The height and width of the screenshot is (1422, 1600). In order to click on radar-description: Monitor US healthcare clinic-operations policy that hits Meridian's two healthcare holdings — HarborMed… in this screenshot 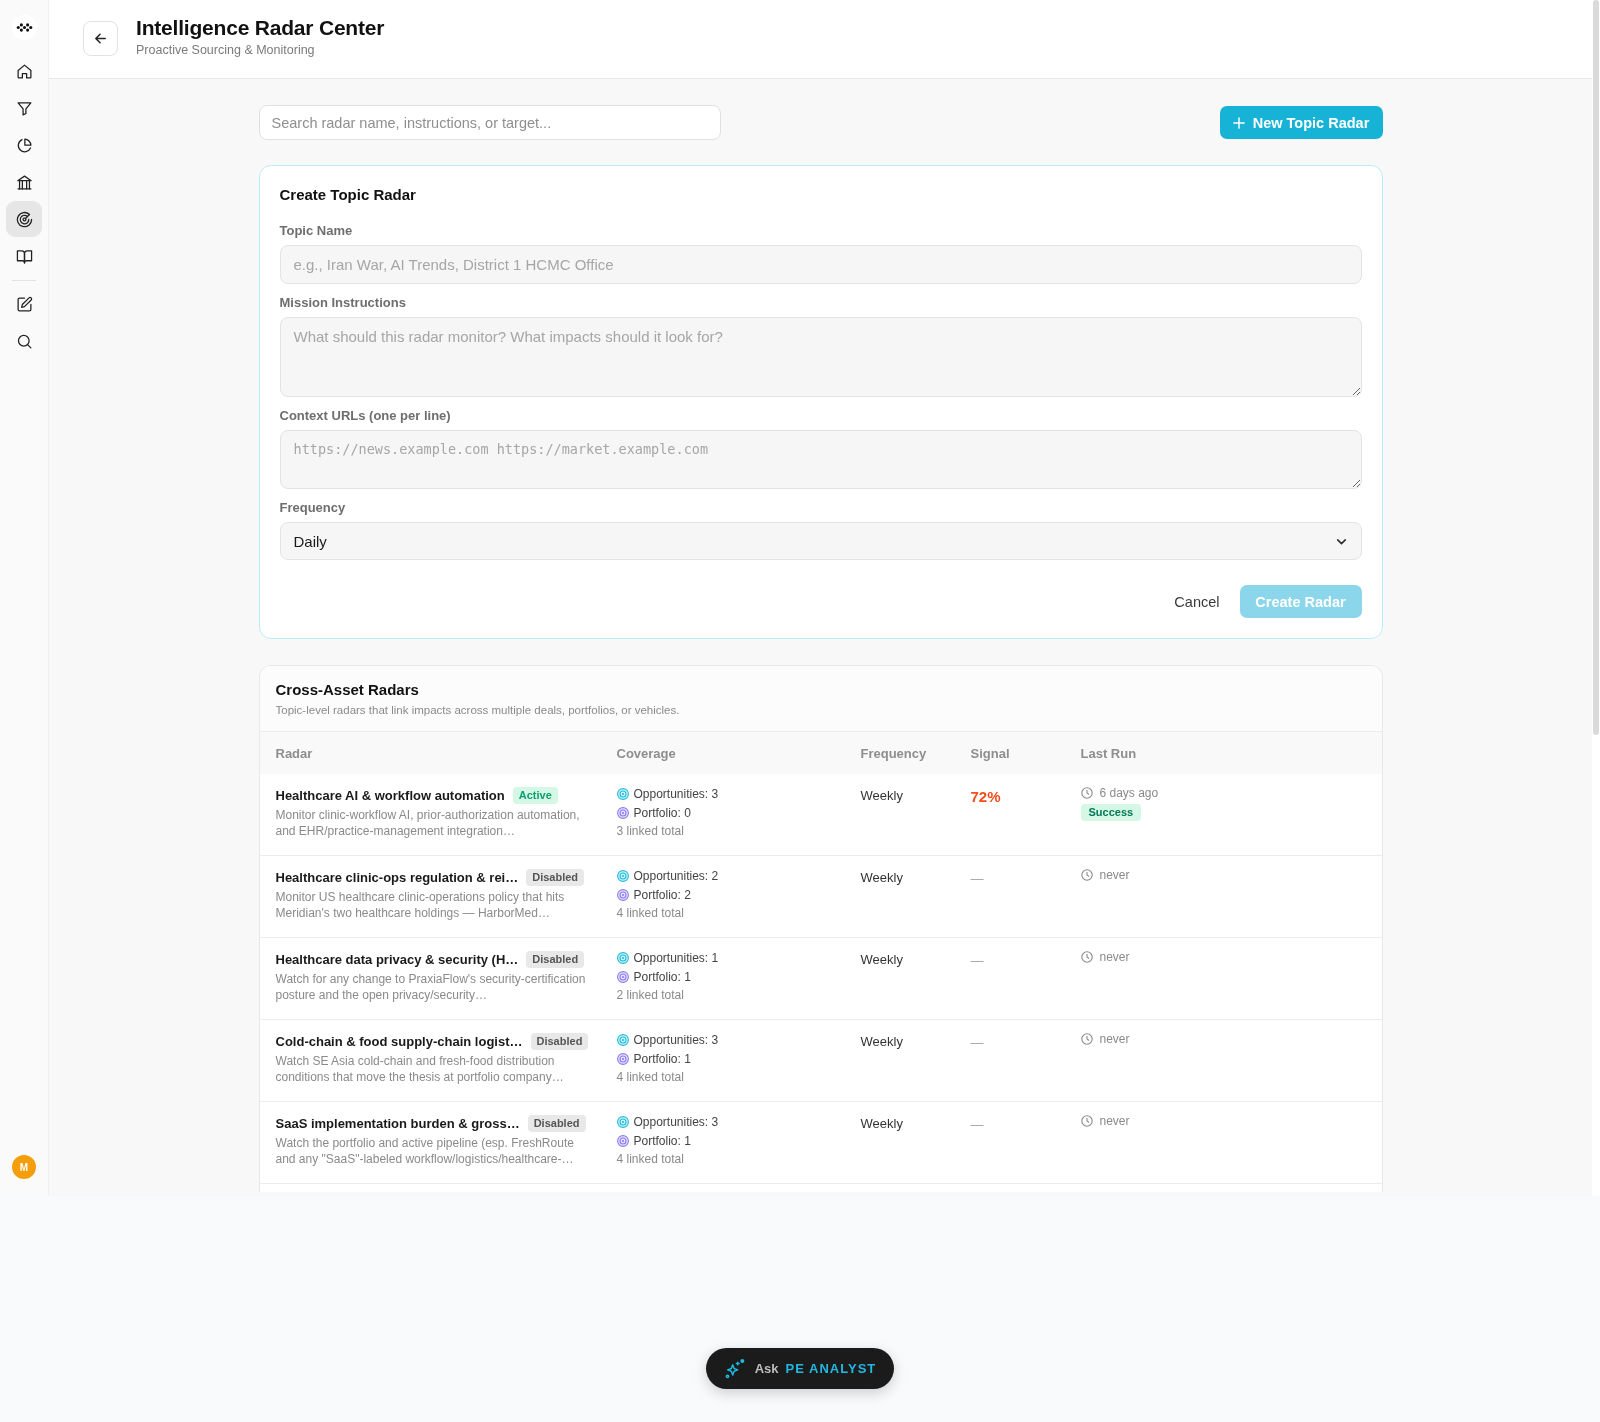, I will do `click(420, 905)`.